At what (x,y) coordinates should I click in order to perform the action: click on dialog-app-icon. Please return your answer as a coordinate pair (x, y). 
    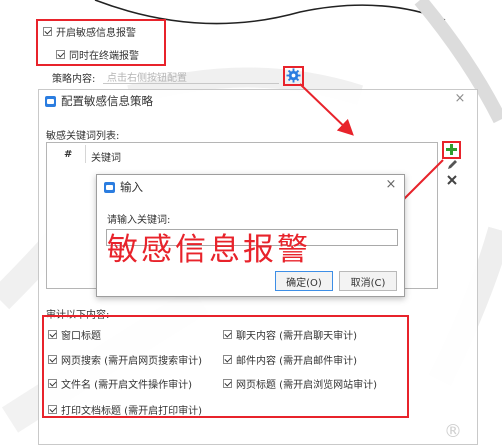
    Looking at the image, I should click on (109, 187).